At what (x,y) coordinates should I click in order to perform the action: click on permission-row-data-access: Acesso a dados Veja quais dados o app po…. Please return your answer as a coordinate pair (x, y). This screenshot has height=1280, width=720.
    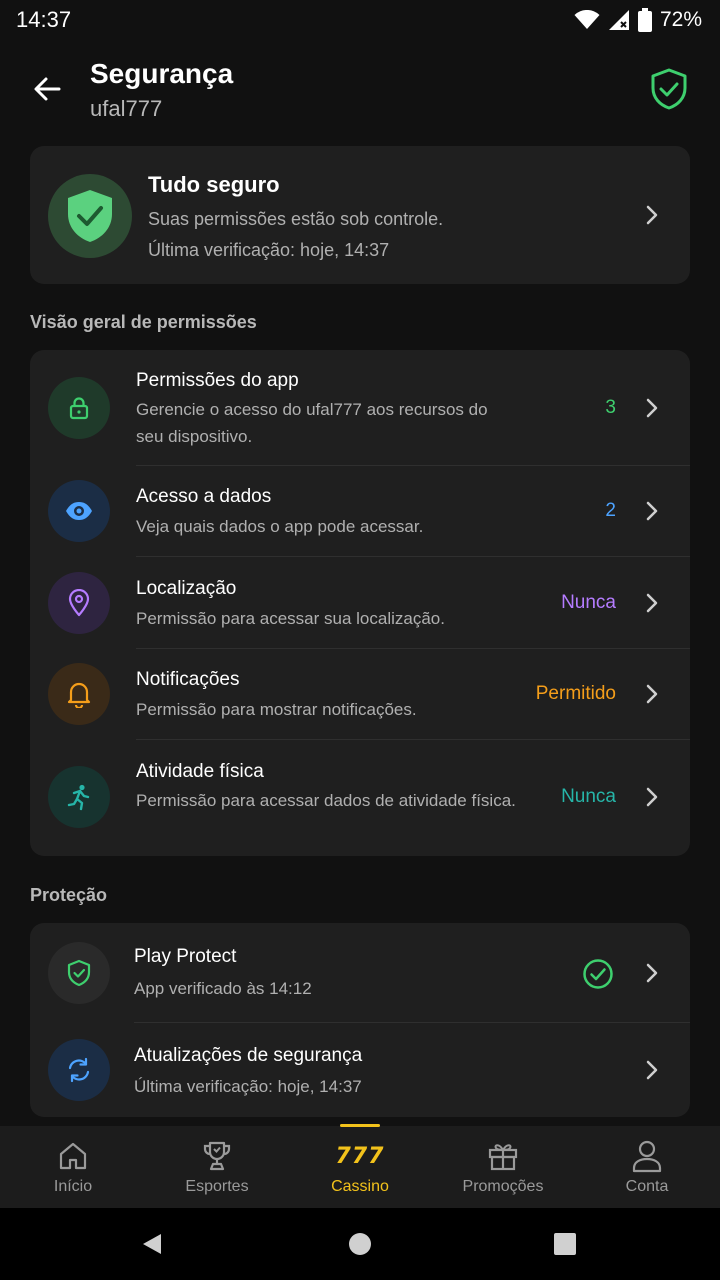
    Looking at the image, I should click on (360, 511).